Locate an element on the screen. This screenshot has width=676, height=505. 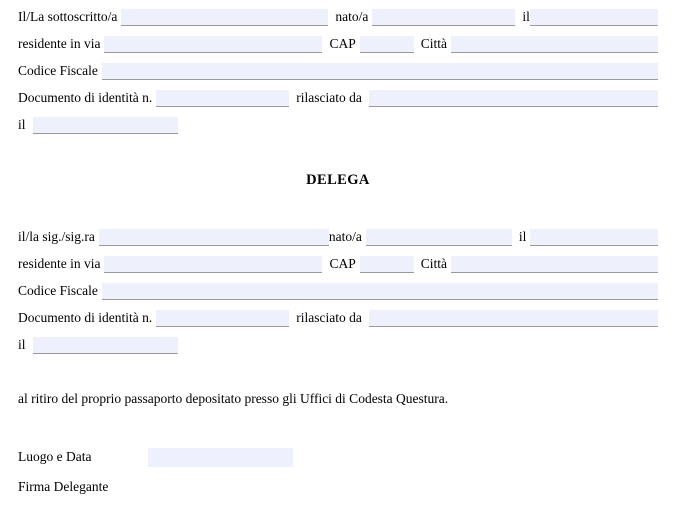
label-delegate-residente-in-via: residente in via is located at coordinates (59, 263).